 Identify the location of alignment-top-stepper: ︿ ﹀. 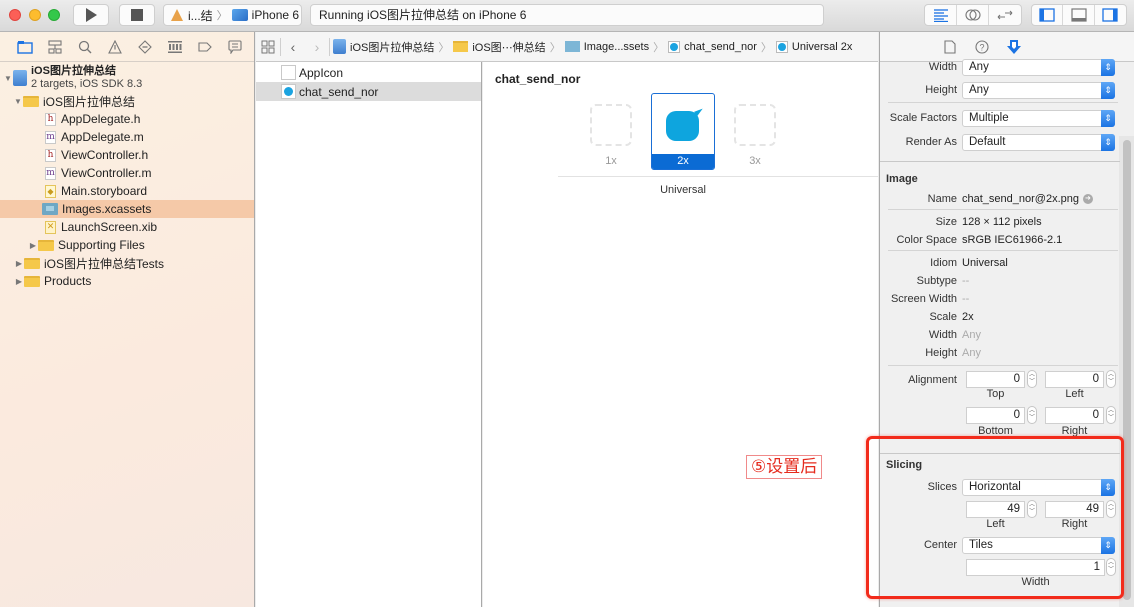
(1032, 379).